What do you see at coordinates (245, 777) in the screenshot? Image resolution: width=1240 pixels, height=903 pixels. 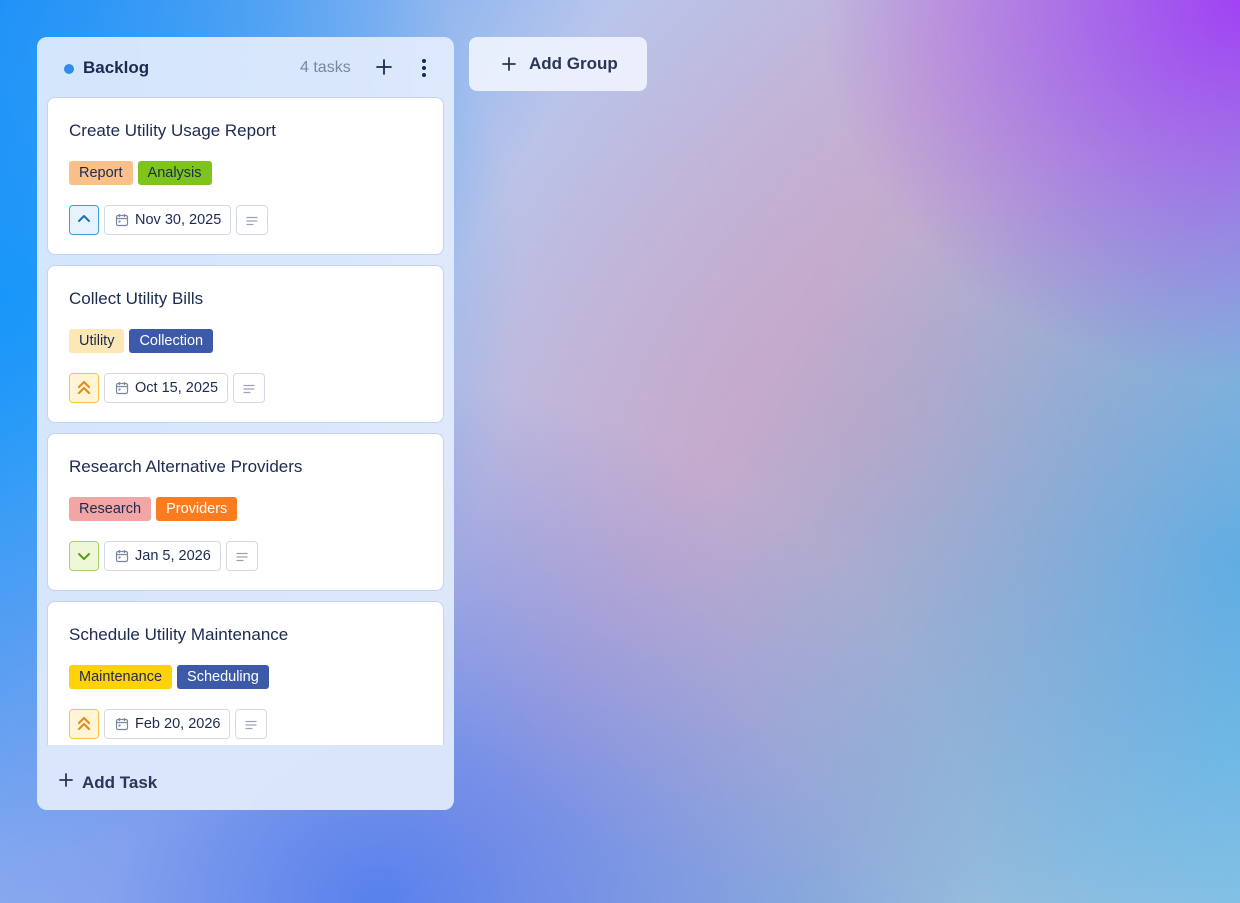 I see `add-task-button: Add Task` at bounding box center [245, 777].